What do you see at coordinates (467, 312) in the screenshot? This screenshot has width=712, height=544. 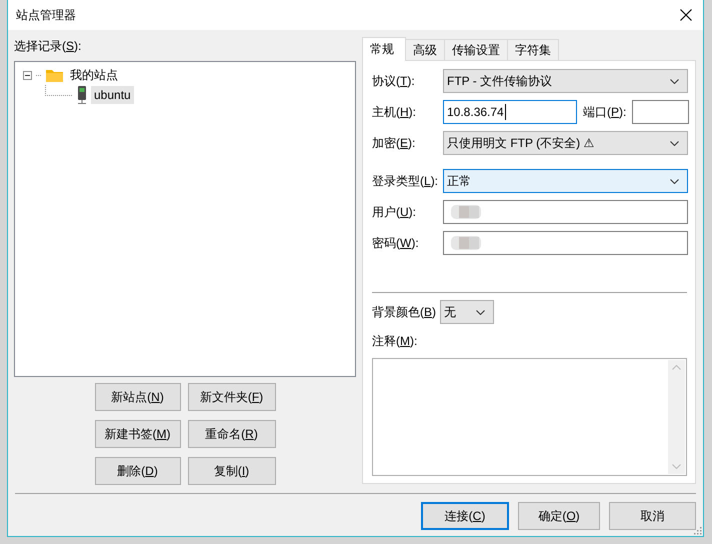 I see `dropdown: 无` at bounding box center [467, 312].